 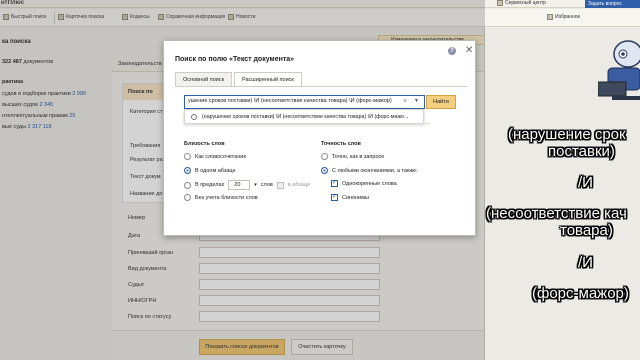 What do you see at coordinates (204, 79) in the screenshot?
I see `tab-basic-search: Основной поиск` at bounding box center [204, 79].